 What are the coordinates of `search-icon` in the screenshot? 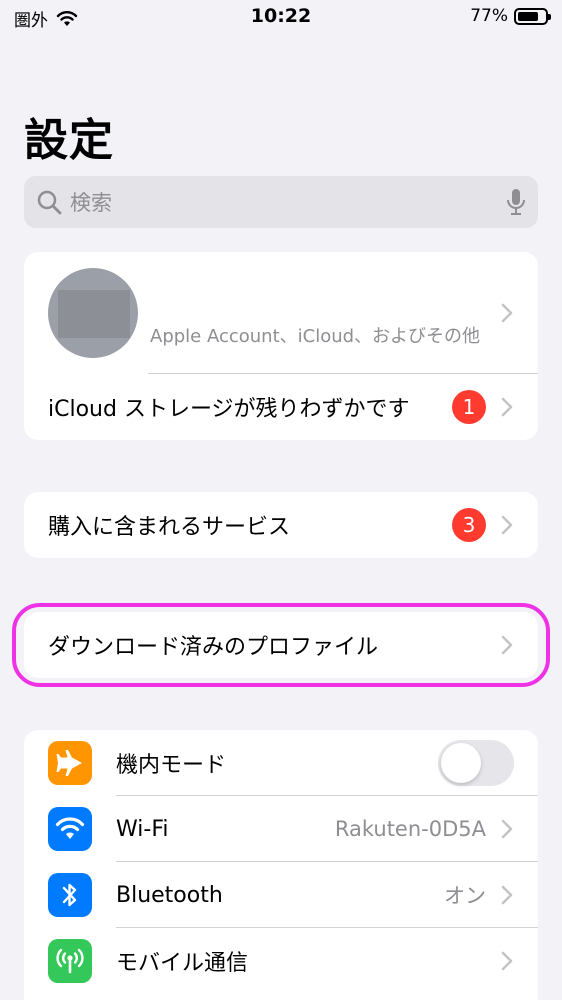 It's located at (49, 202).